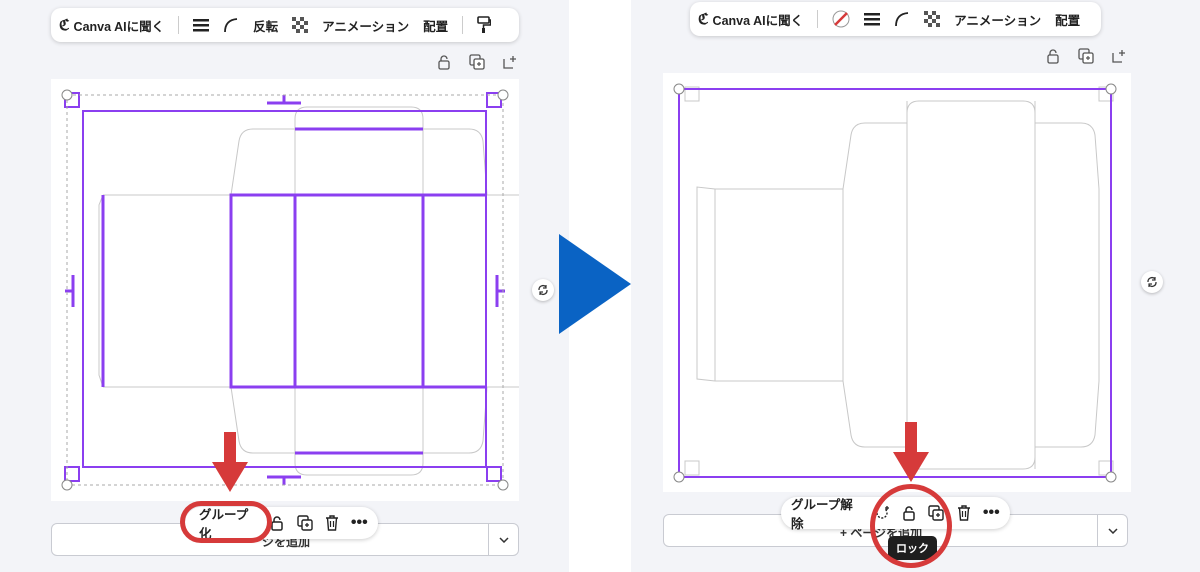 The height and width of the screenshot is (572, 1200). I want to click on transition-arrow-icon, so click(595, 284).